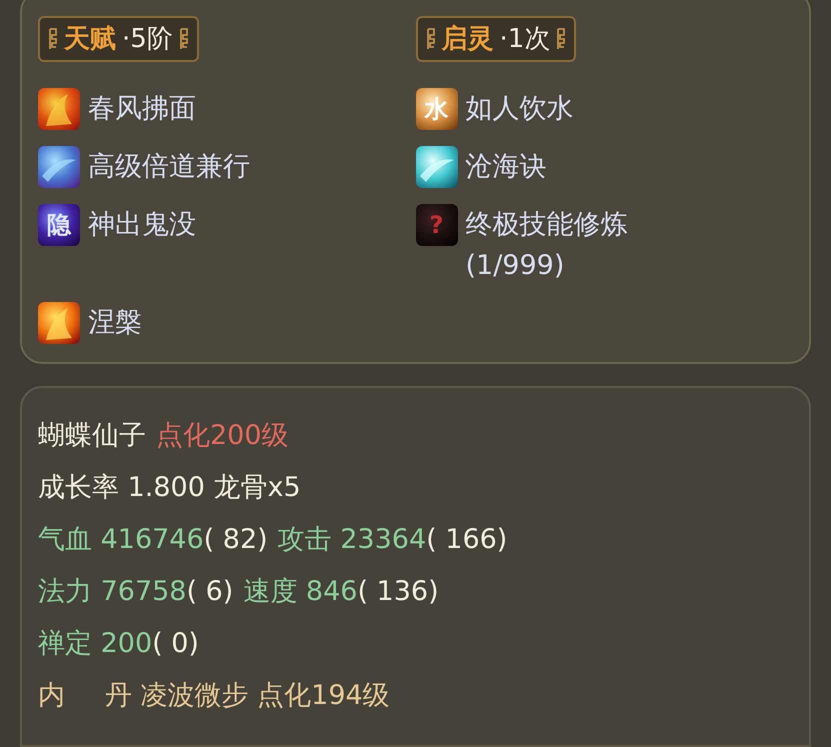 The height and width of the screenshot is (747, 831). What do you see at coordinates (112, 591) in the screenshot?
I see `stat-text: 法力 76758` at bounding box center [112, 591].